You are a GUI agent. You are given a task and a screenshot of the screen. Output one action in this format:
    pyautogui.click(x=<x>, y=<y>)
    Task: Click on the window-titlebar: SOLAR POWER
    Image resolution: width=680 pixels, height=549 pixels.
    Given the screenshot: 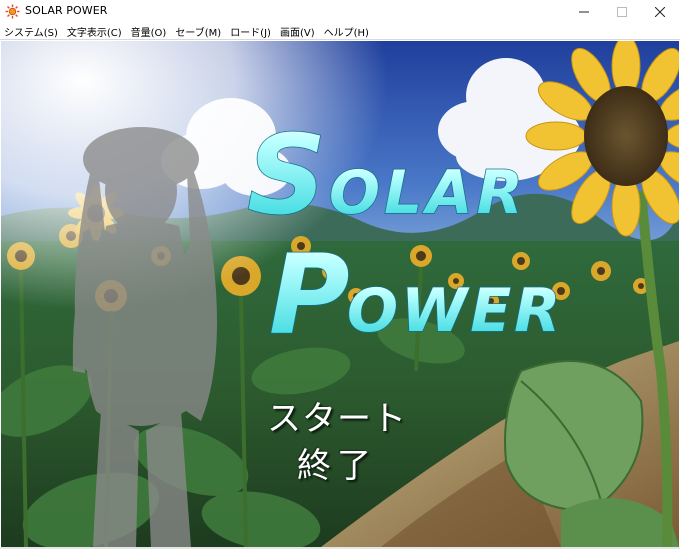 What is the action you would take?
    pyautogui.click(x=340, y=11)
    